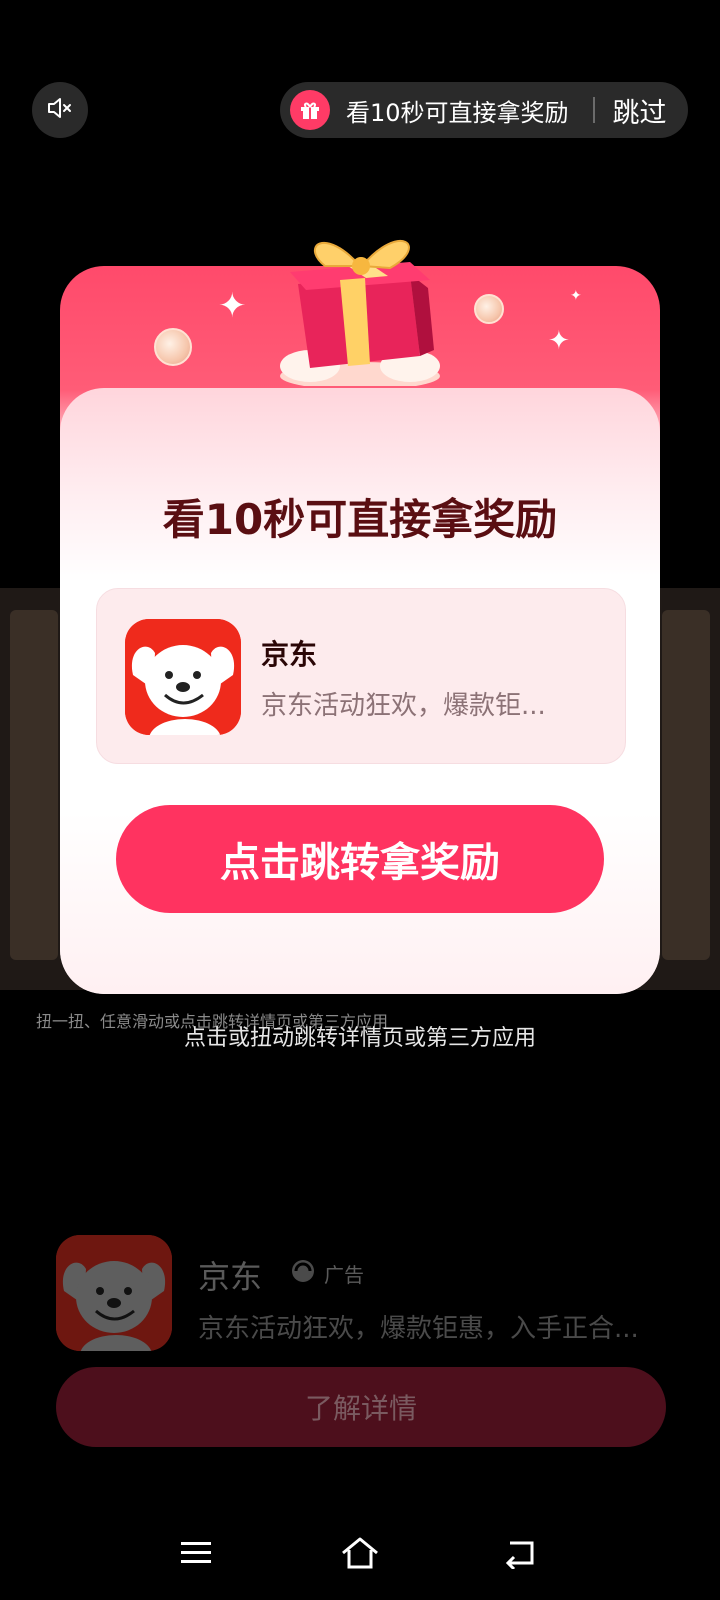 This screenshot has height=1600, width=720. Describe the element at coordinates (640, 110) in the screenshot. I see `skip-button: 跳过` at that location.